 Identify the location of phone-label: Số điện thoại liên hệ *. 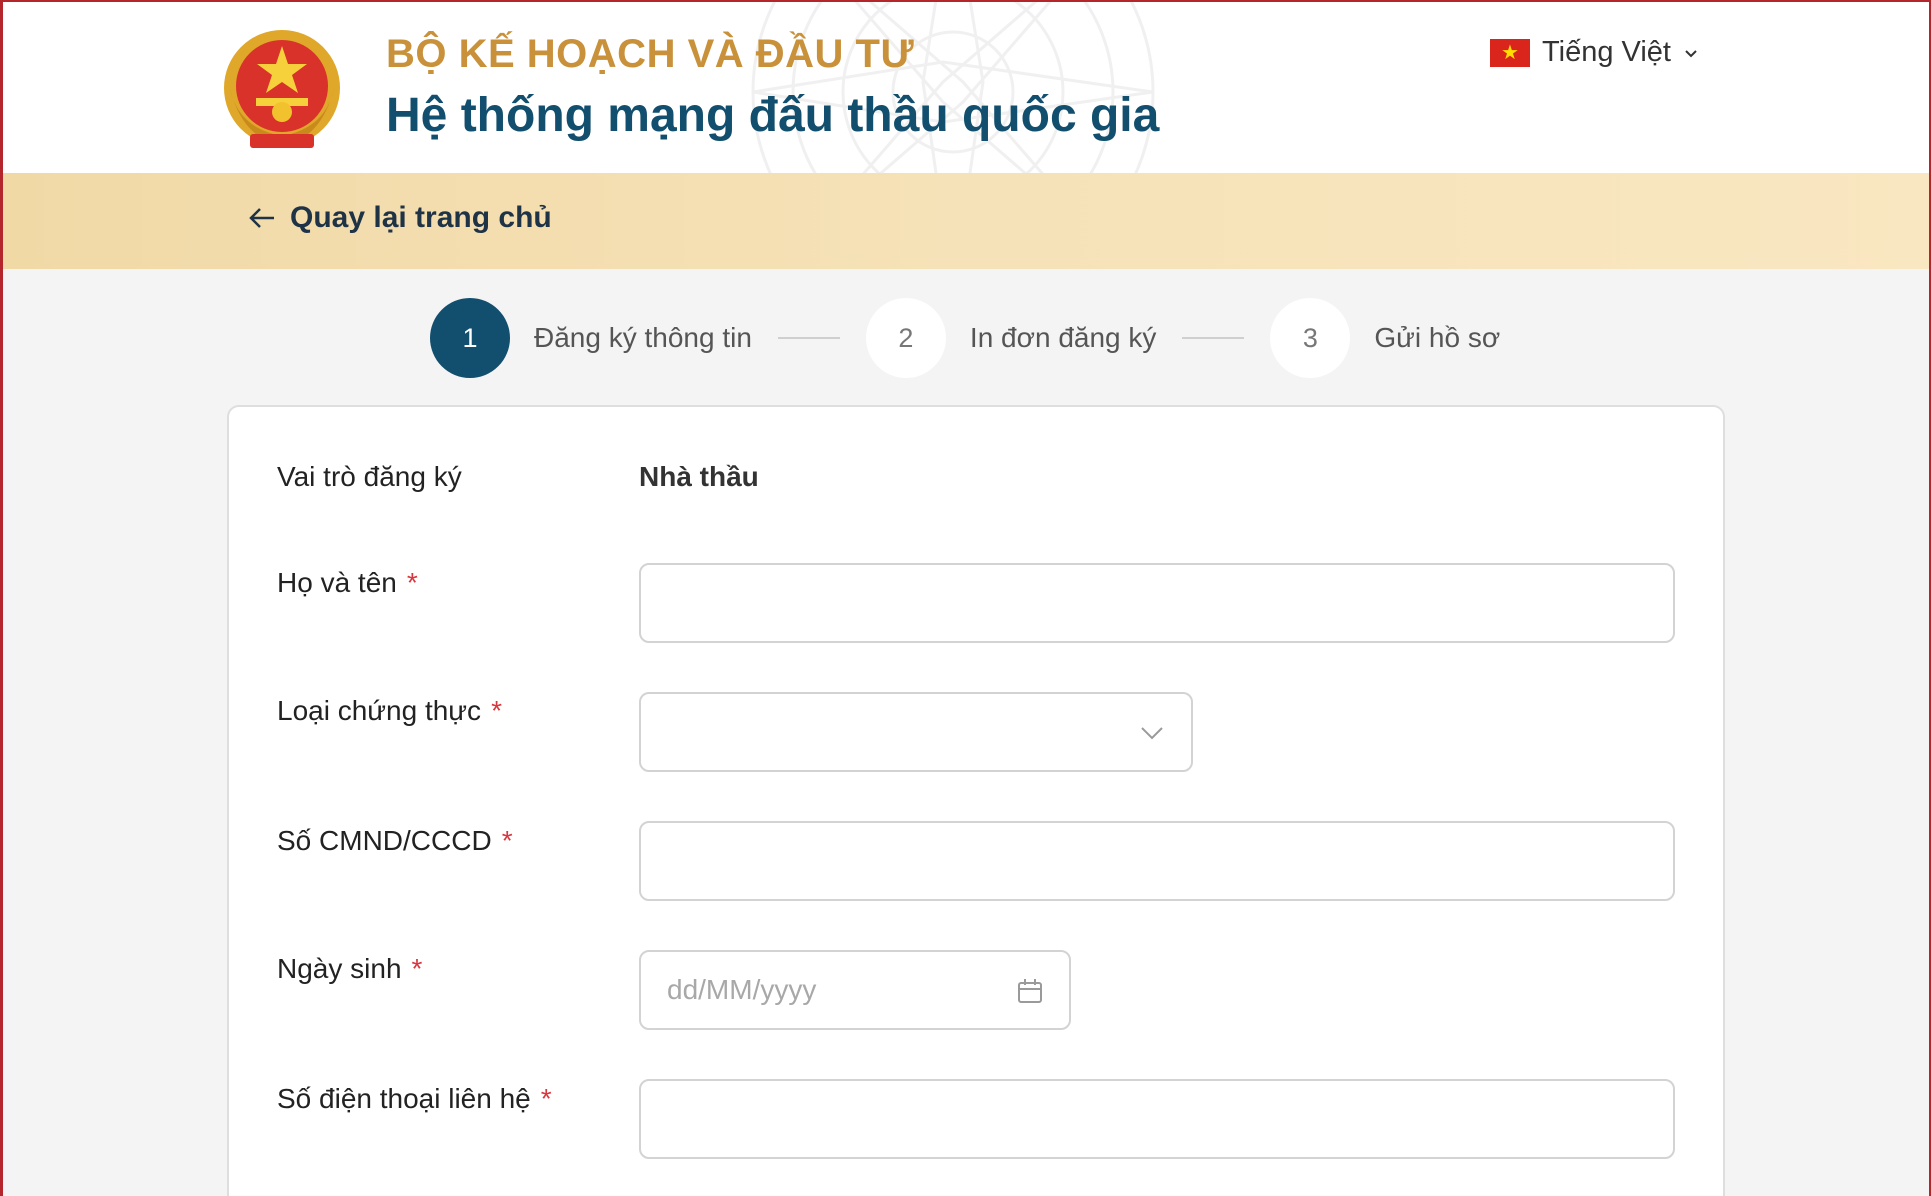
(414, 1098).